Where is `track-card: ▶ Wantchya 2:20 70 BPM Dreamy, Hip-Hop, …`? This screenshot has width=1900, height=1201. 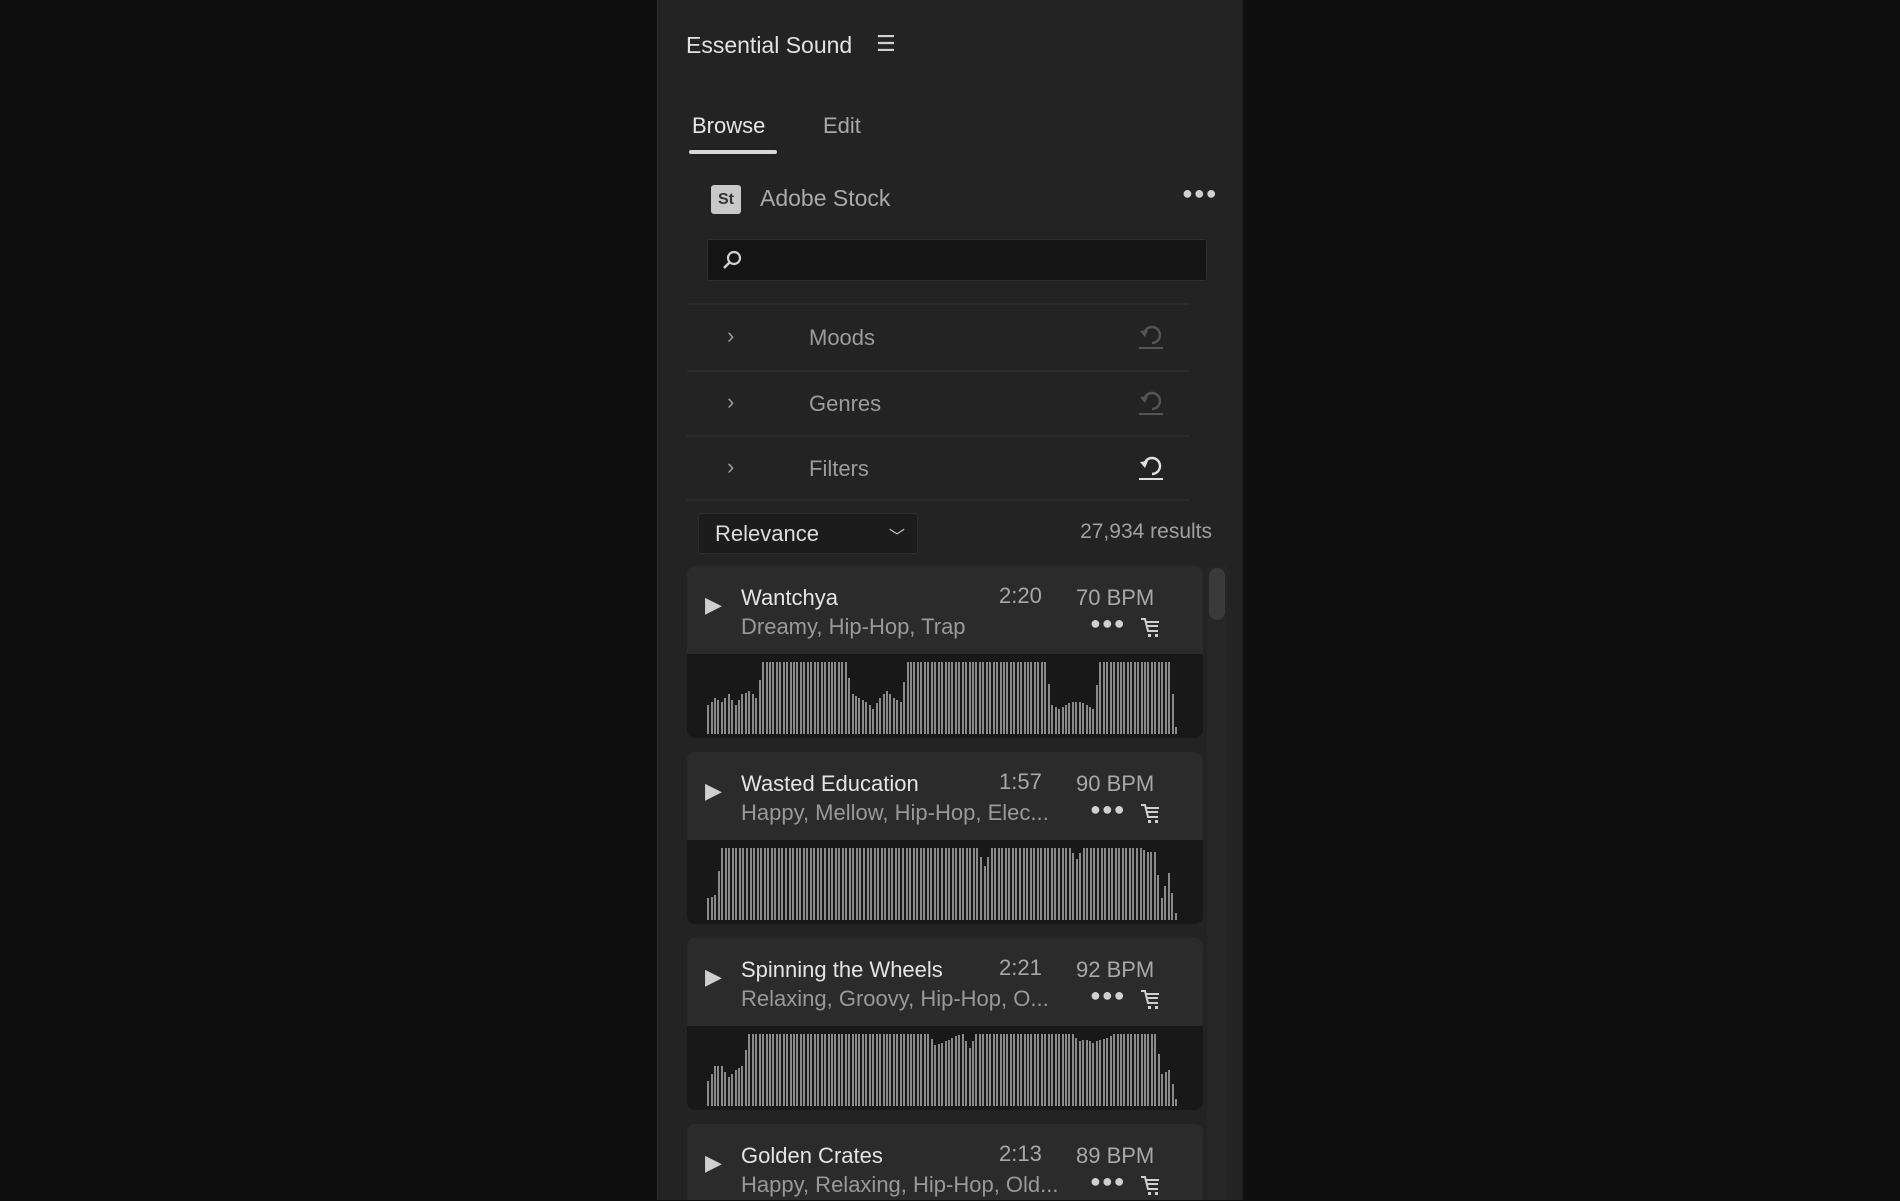 track-card: ▶ Wantchya 2:20 70 BPM Dreamy, Hip-Hop, … is located at coordinates (945, 652).